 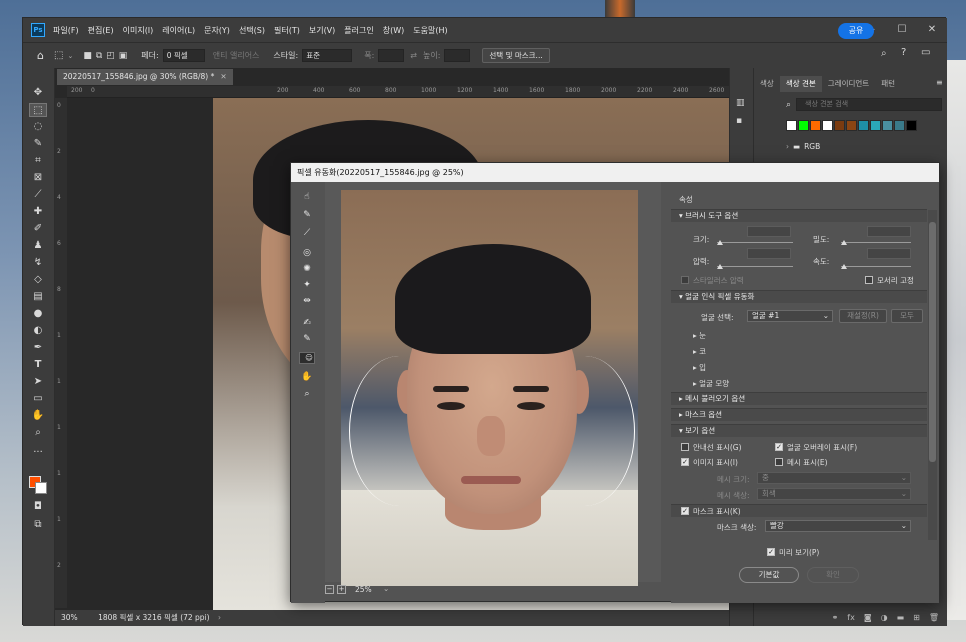 I want to click on zoom-out-icon: −, so click(x=329, y=589).